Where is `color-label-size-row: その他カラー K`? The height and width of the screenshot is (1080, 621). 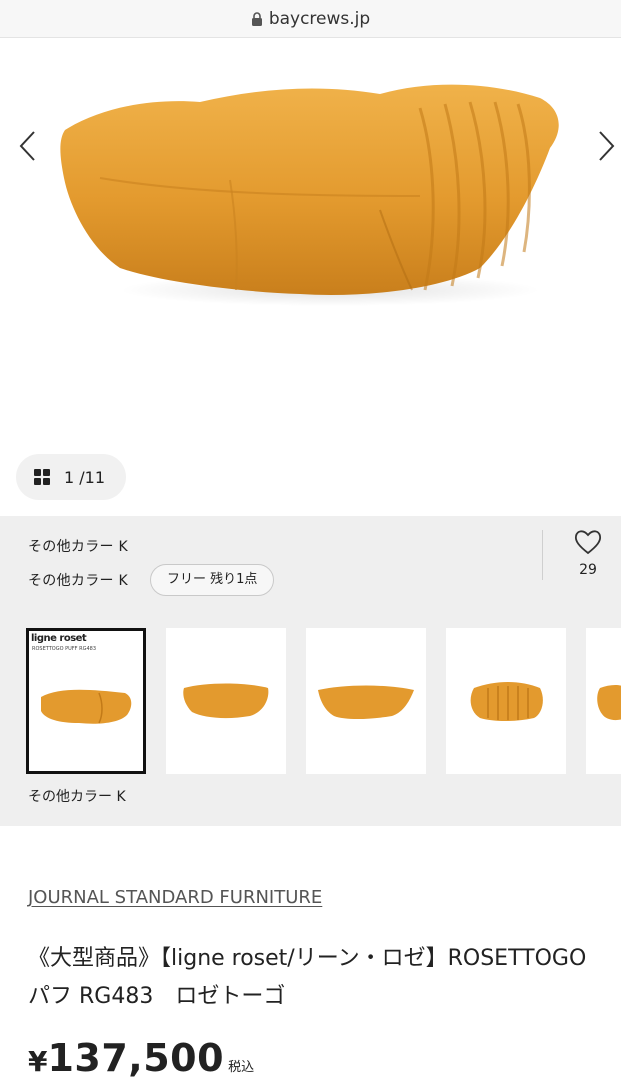 color-label-size-row: その他カラー K is located at coordinates (78, 581).